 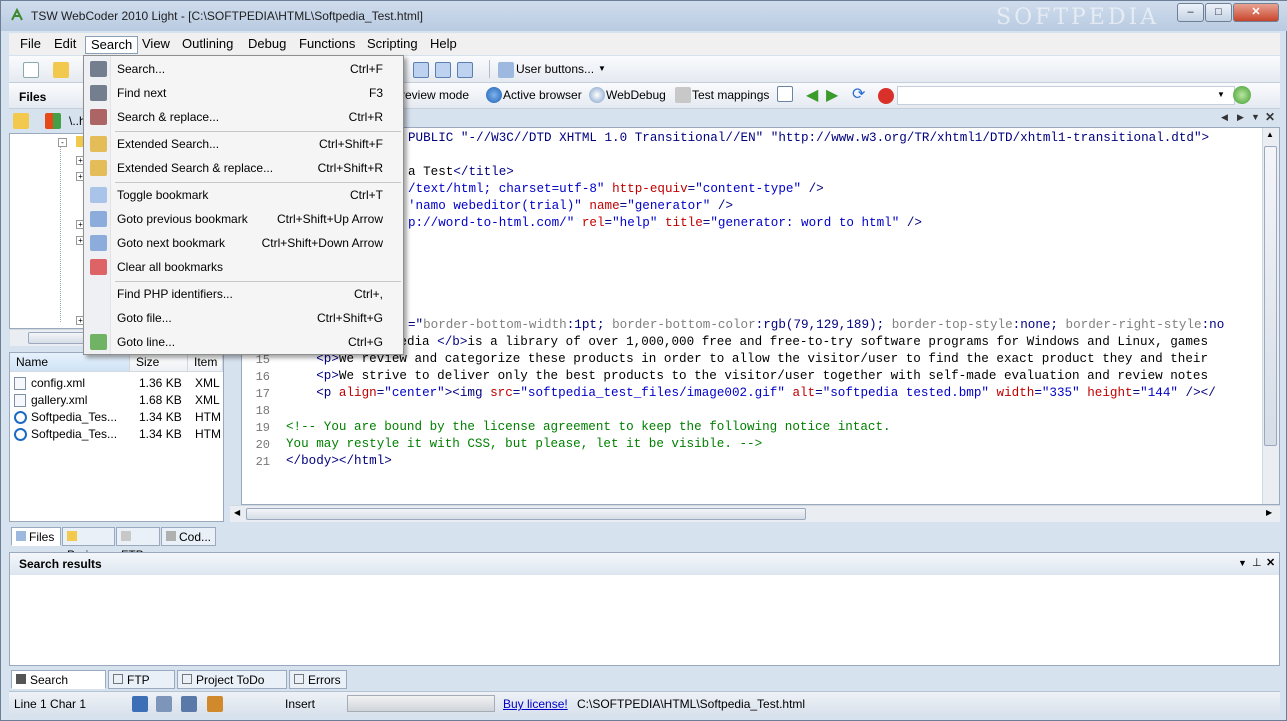 I want to click on menu-item-goto-next-bookmark: Goto next bookmark Ctrl+Shift+Down Arrow, so click(x=243, y=243).